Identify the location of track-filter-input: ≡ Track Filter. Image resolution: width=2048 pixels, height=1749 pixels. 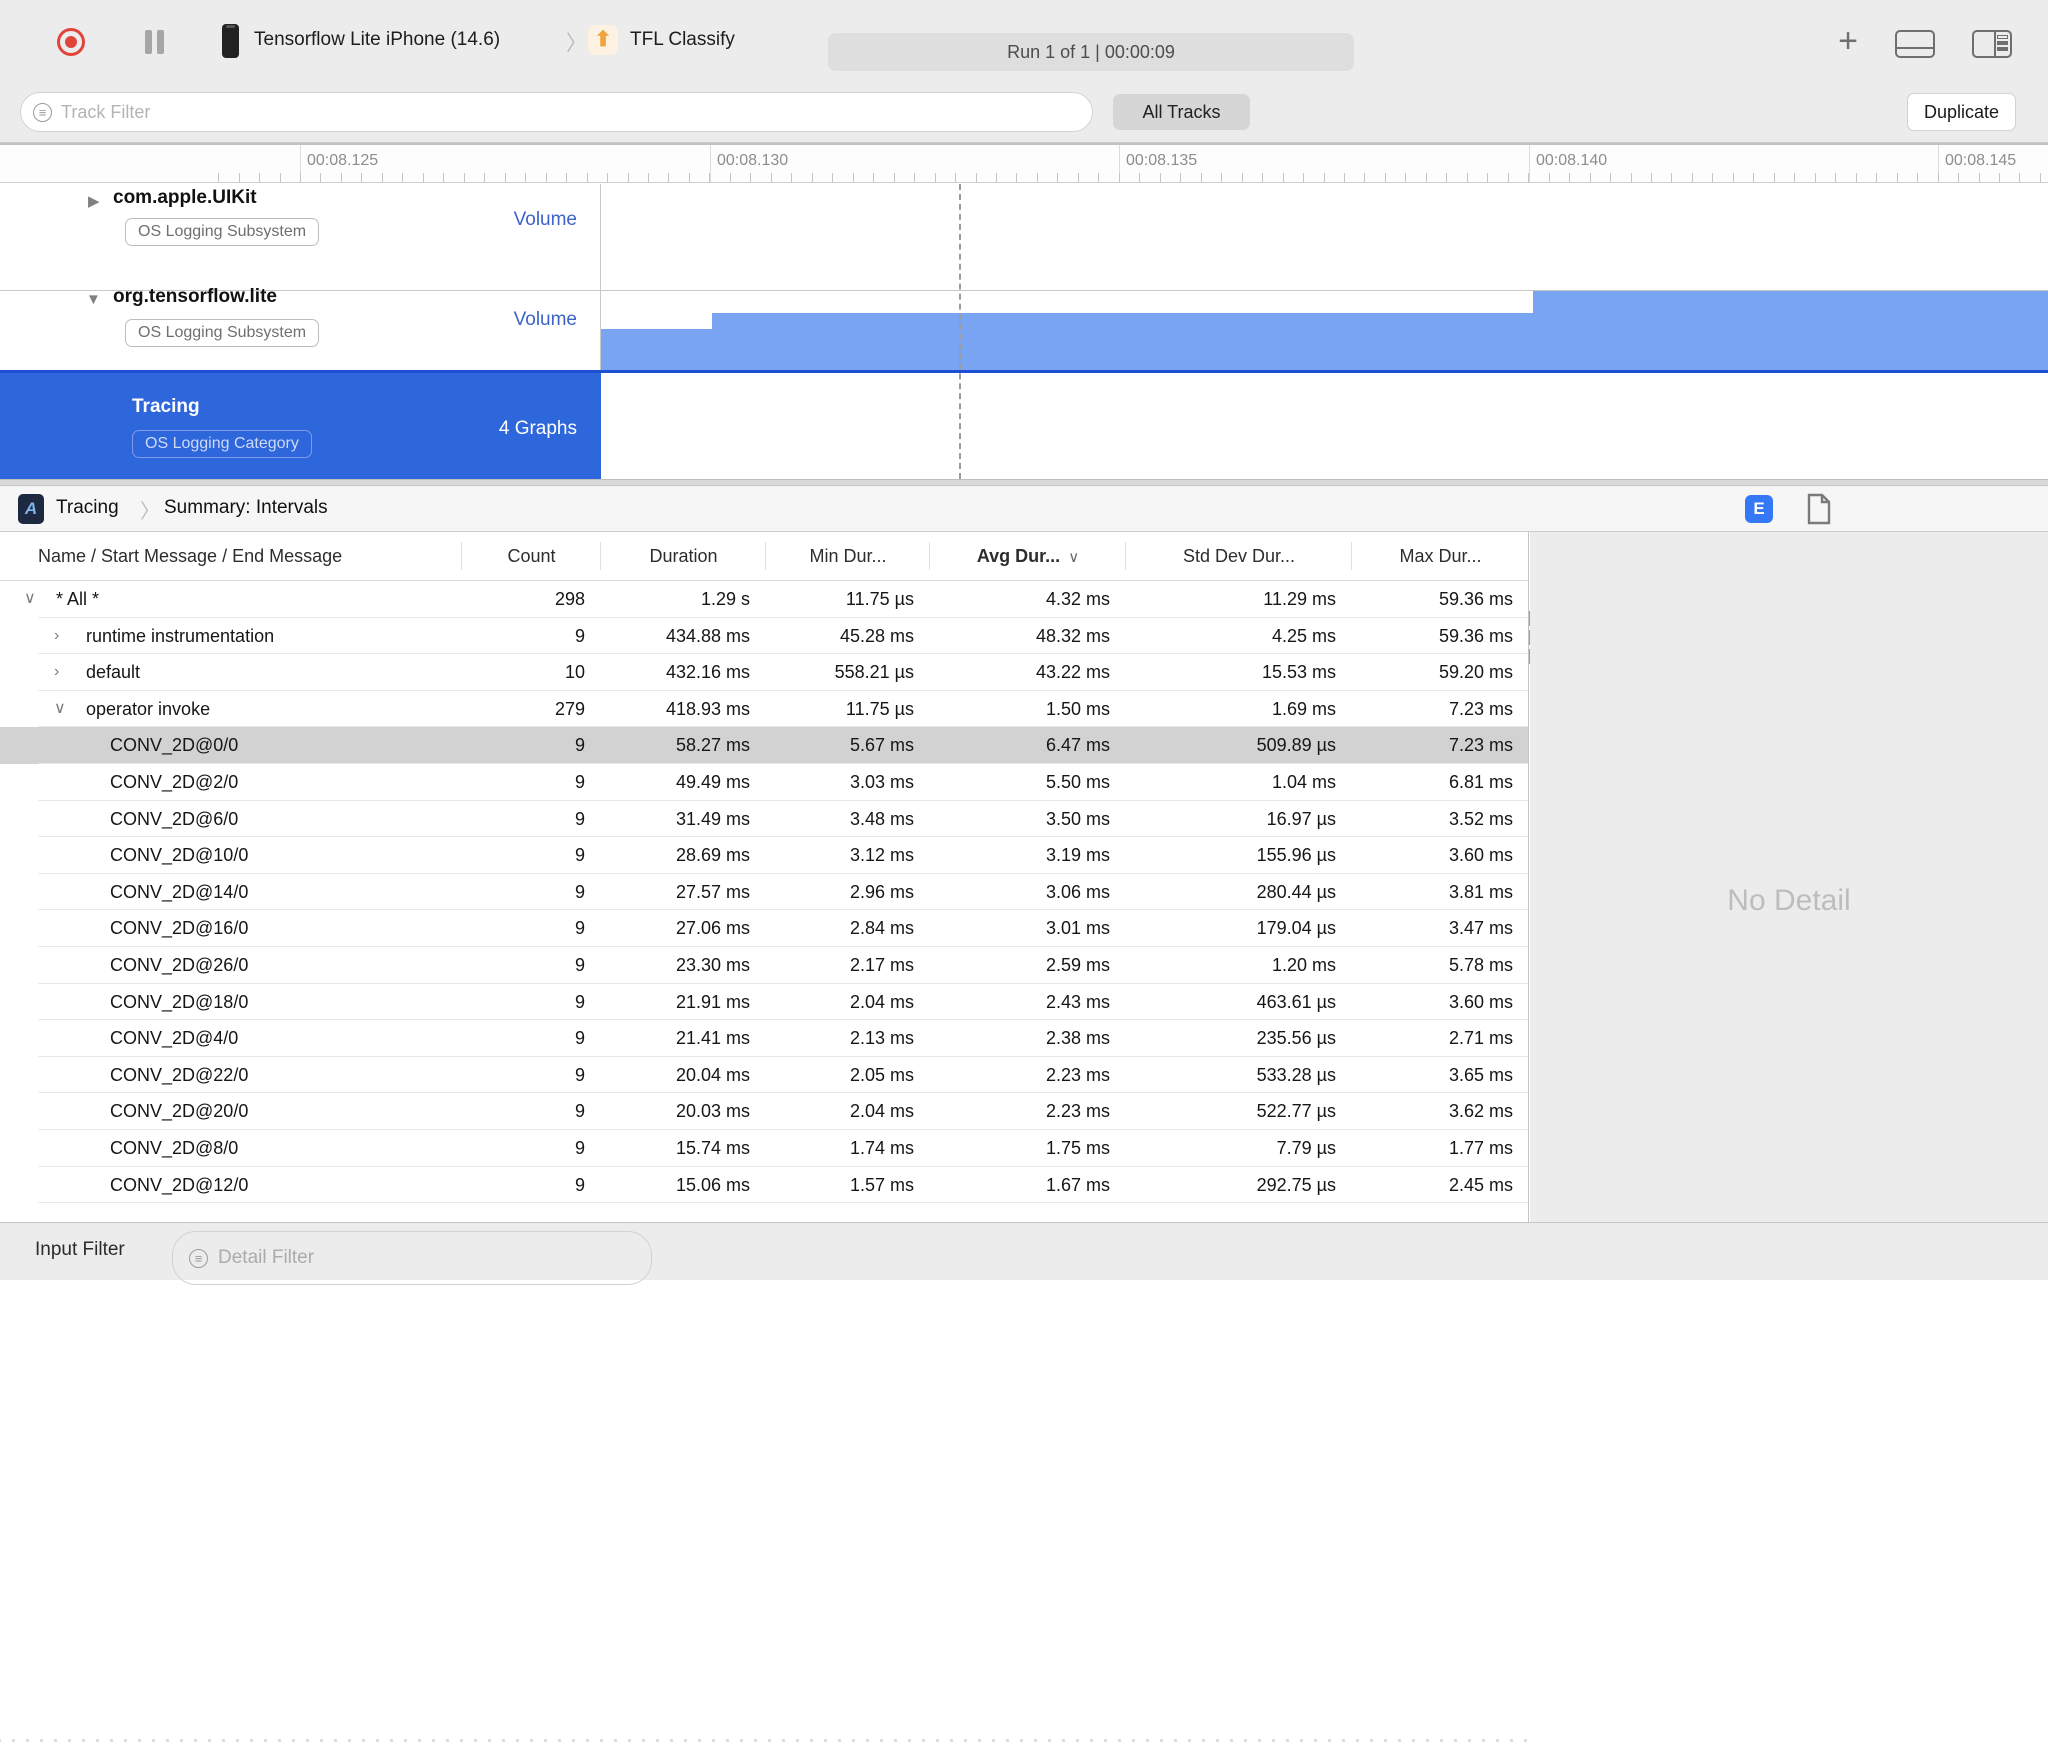
(556, 112).